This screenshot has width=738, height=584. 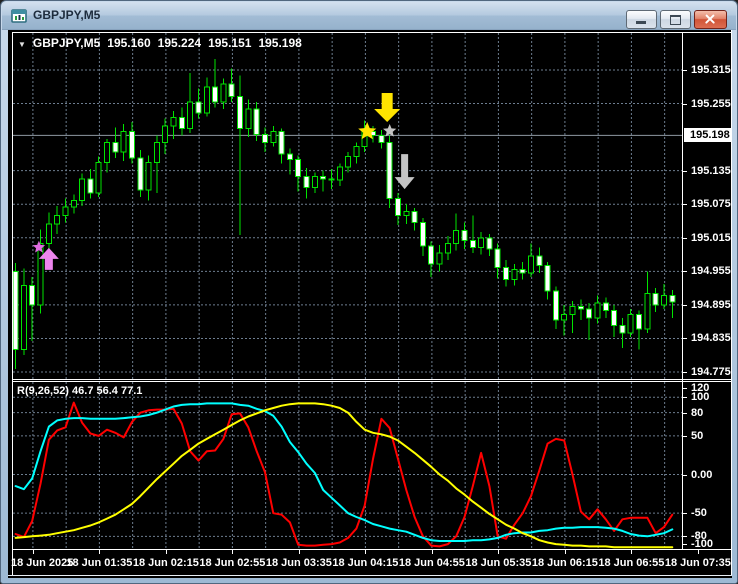 I want to click on header-symbol: GBPJPY,M5, so click(x=66, y=43).